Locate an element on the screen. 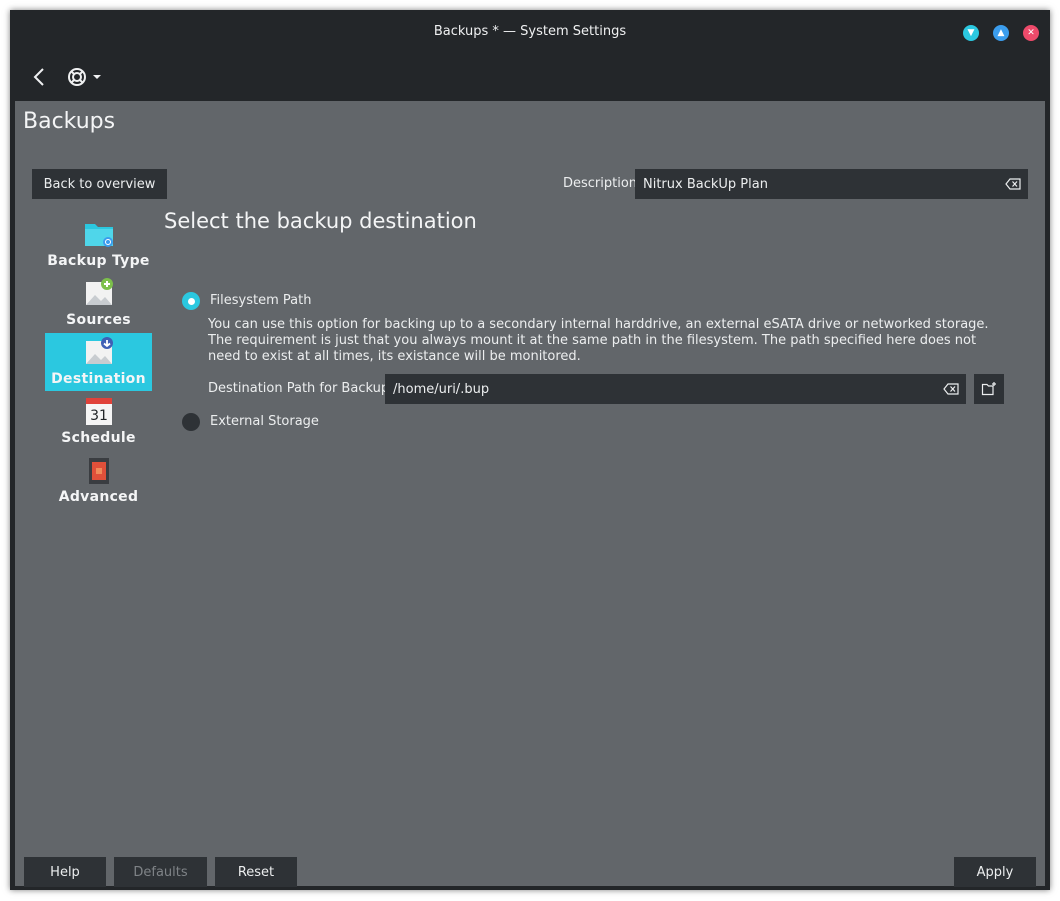  sidebar-item-label: Sources is located at coordinates (98, 320).